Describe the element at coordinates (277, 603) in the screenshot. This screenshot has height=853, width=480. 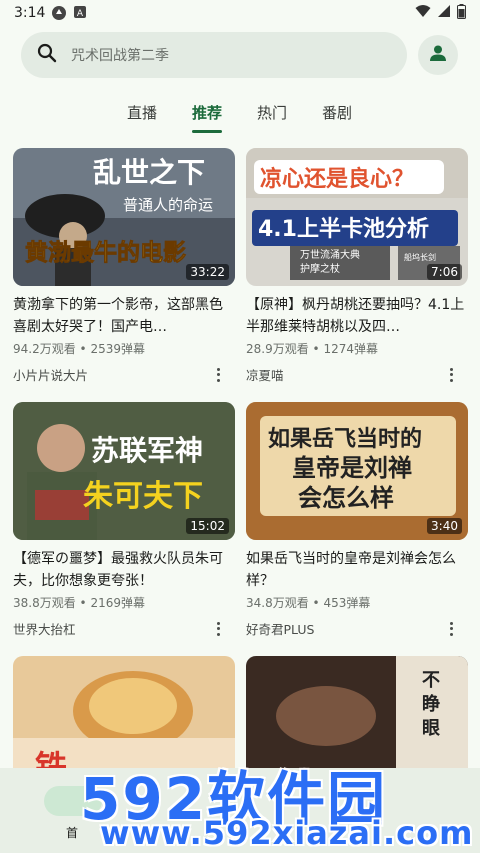
I see `view-count: 34.8万观看` at that location.